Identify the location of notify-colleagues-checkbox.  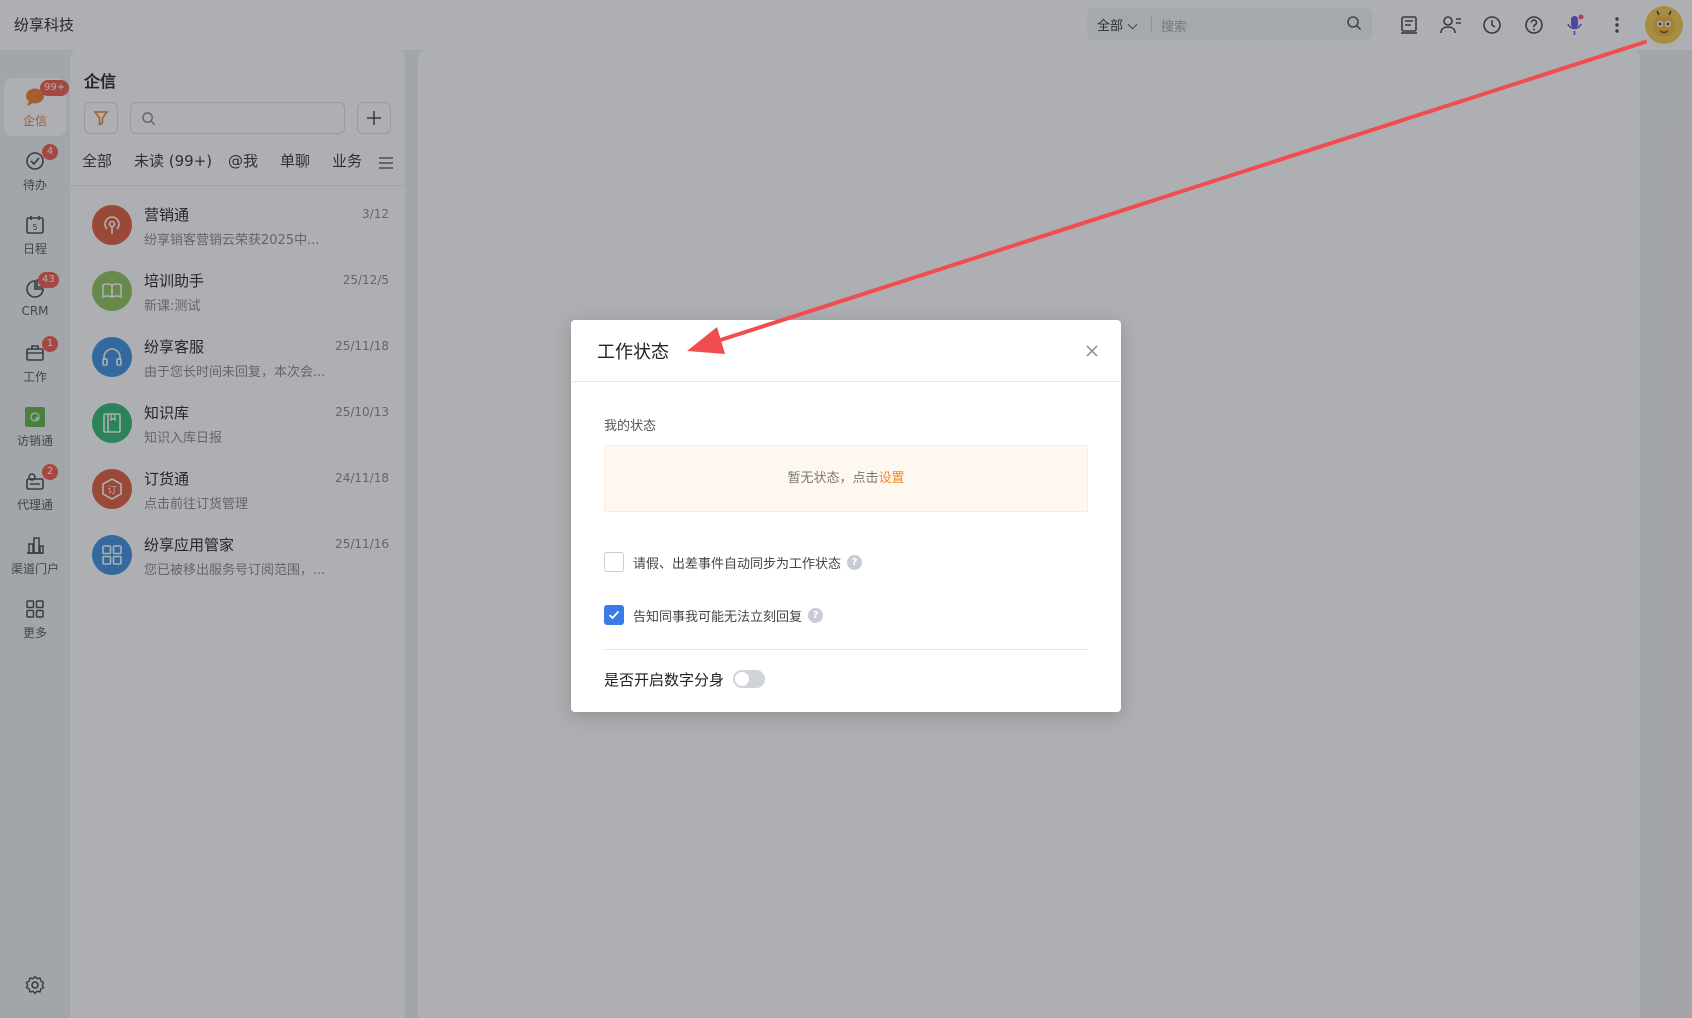
(614, 615).